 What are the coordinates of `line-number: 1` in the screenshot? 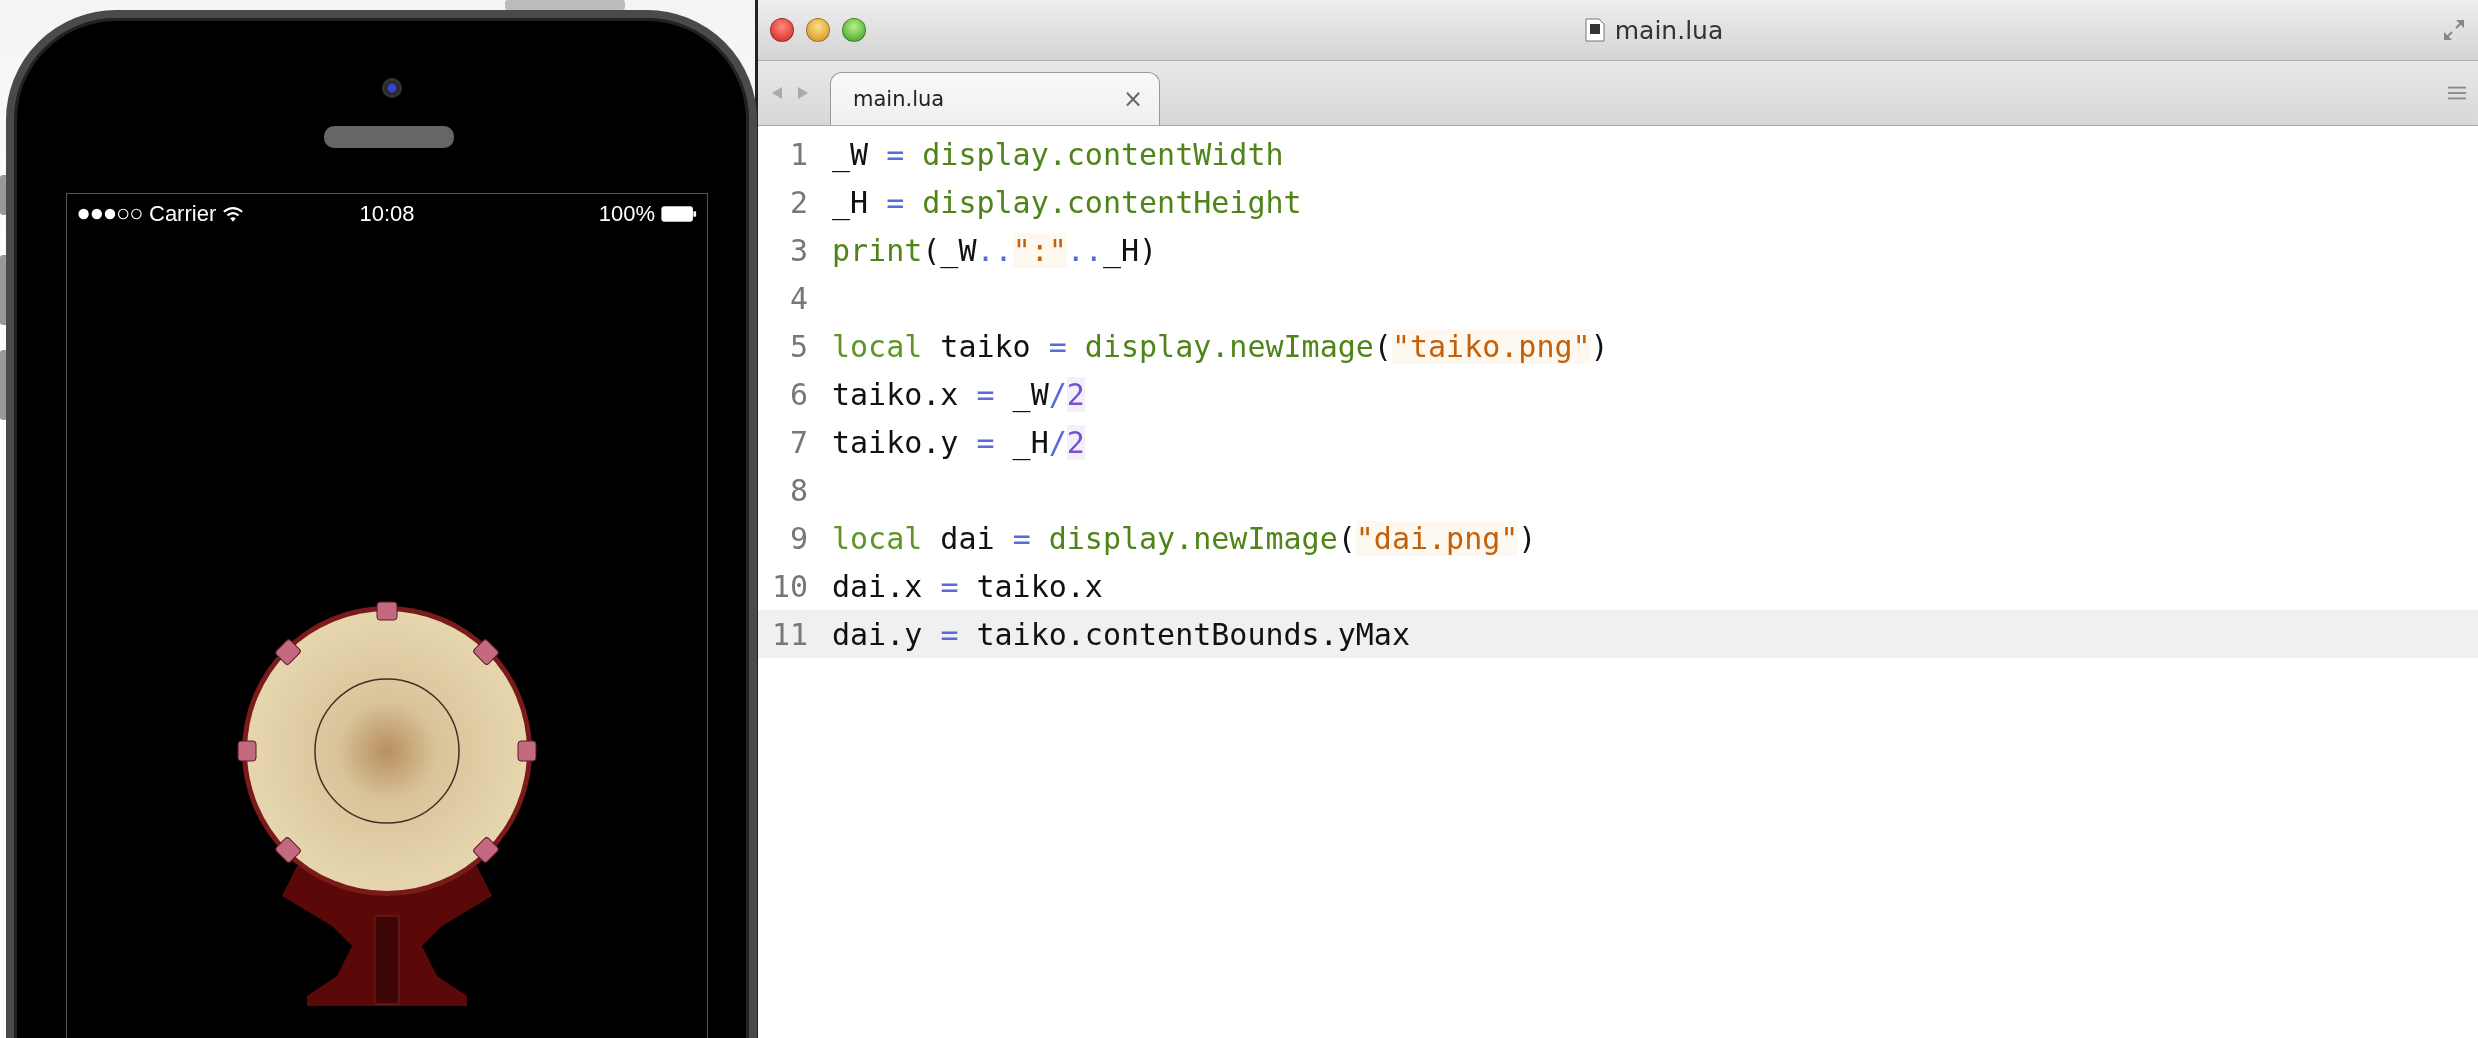 It's located at (798, 154).